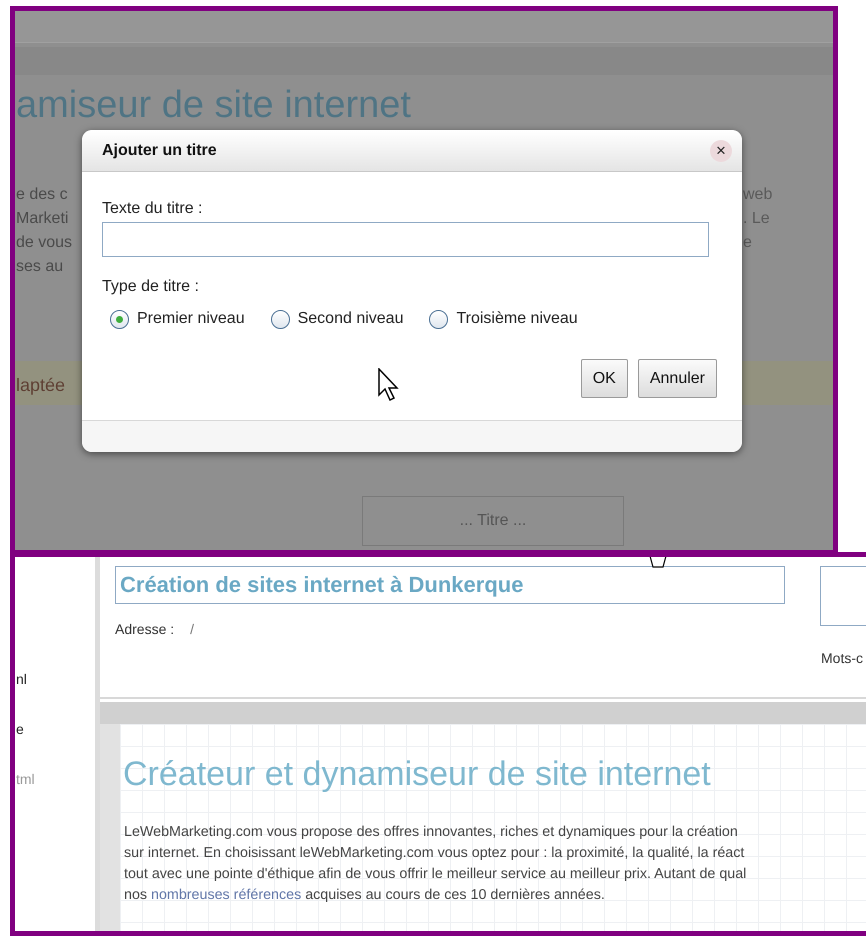 The image size is (866, 936). What do you see at coordinates (151, 287) in the screenshot?
I see `field-label: Type de titre :` at bounding box center [151, 287].